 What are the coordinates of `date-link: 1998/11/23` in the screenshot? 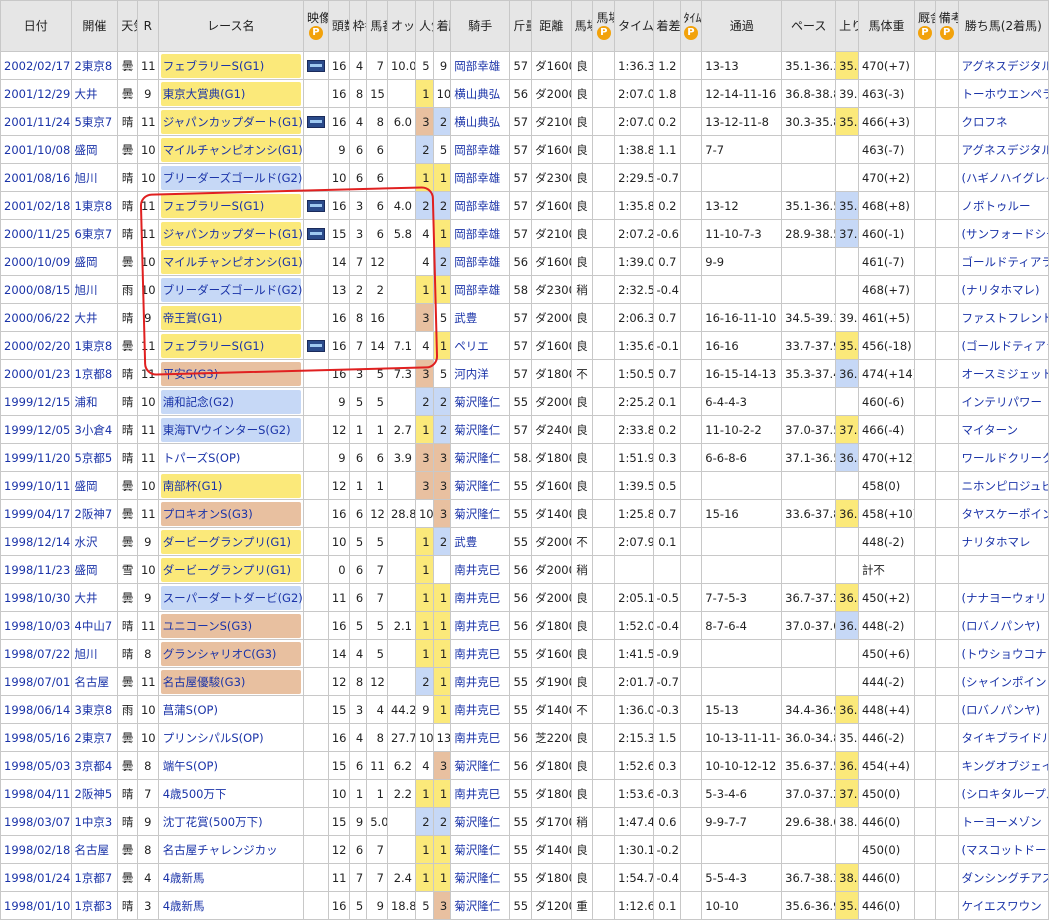 It's located at (36, 569).